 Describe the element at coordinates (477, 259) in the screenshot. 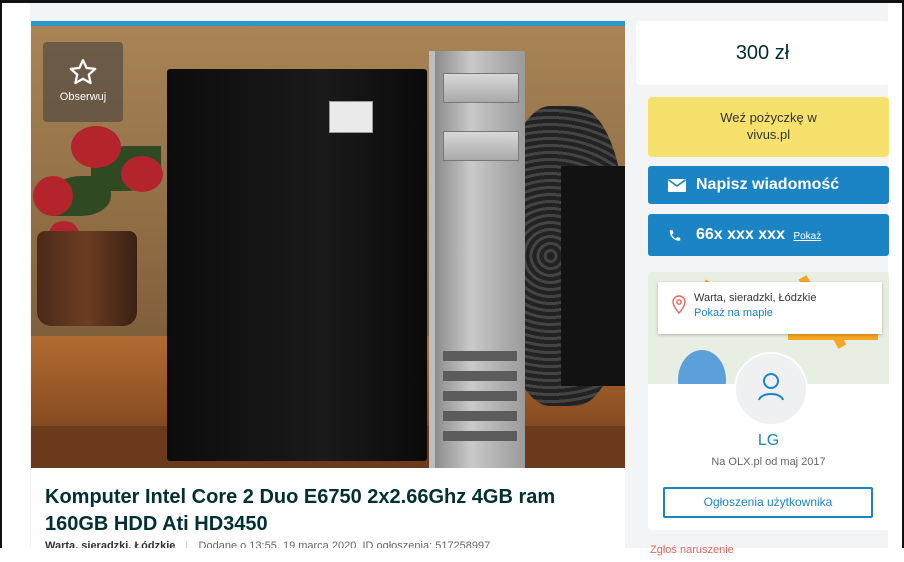

I see `pc-tower-front` at that location.